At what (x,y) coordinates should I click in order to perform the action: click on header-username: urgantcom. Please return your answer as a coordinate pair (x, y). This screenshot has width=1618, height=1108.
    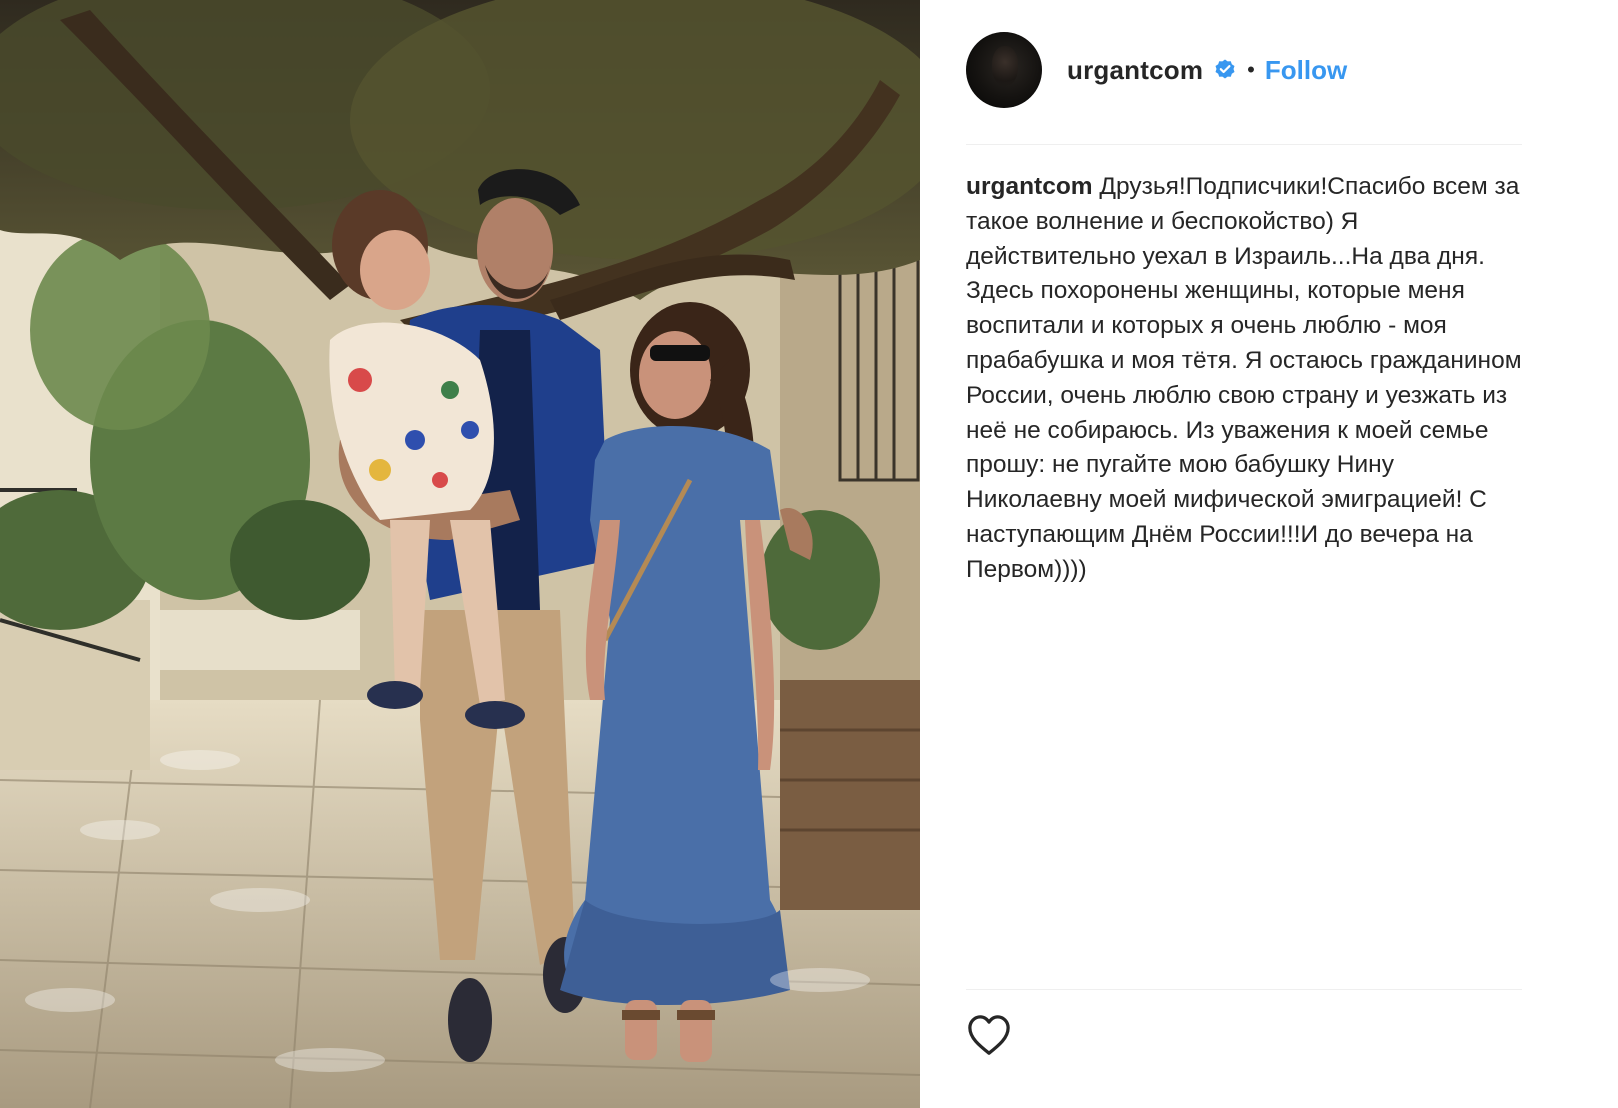
    Looking at the image, I should click on (1135, 70).